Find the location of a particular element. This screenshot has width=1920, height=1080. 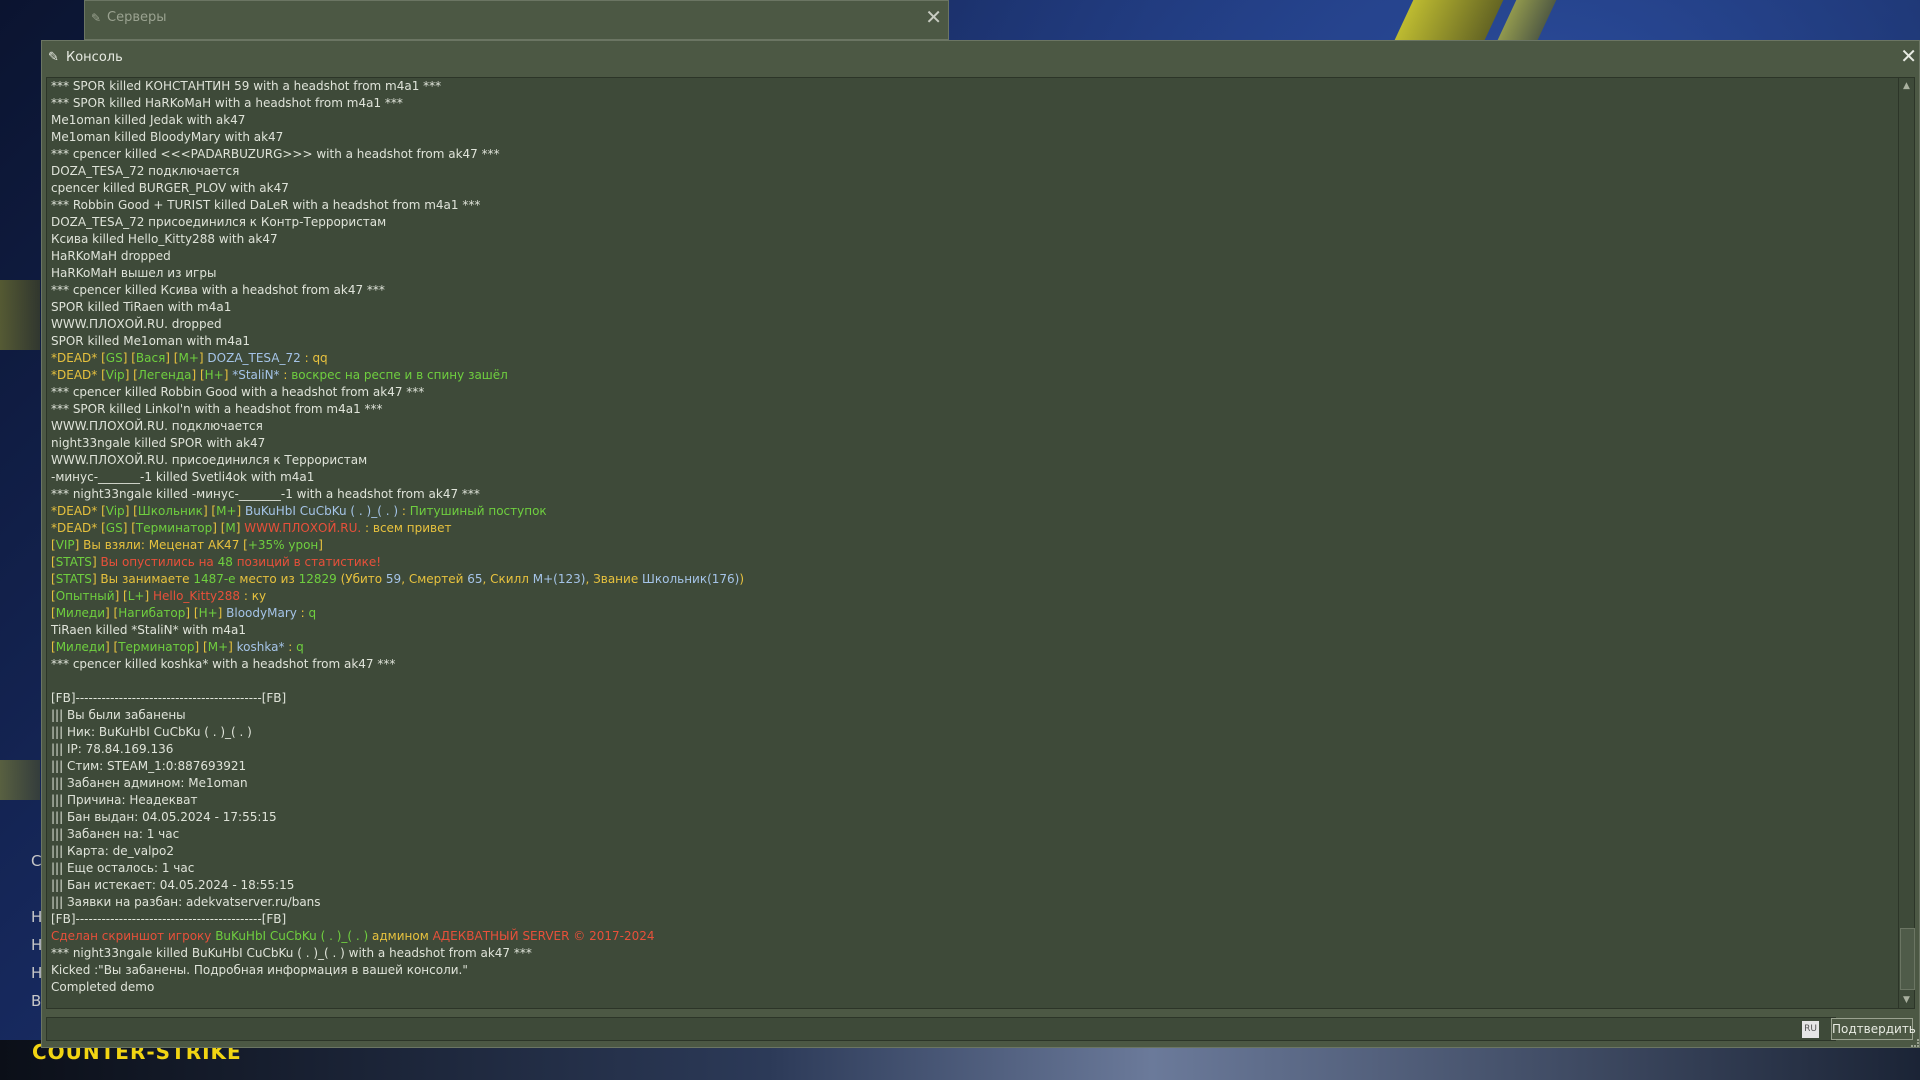

console-line-segment: DOZA_TESA_72 подключается is located at coordinates (145, 171).